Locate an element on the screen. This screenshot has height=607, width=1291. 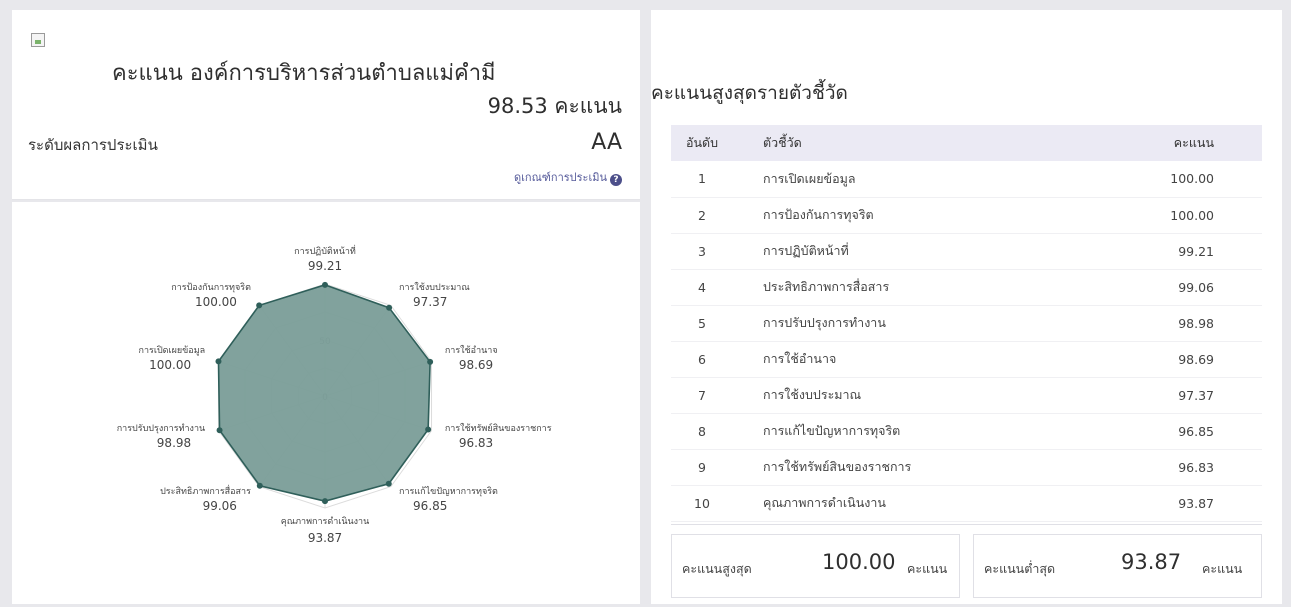
score-cell: 97.37 is located at coordinates (1196, 395).